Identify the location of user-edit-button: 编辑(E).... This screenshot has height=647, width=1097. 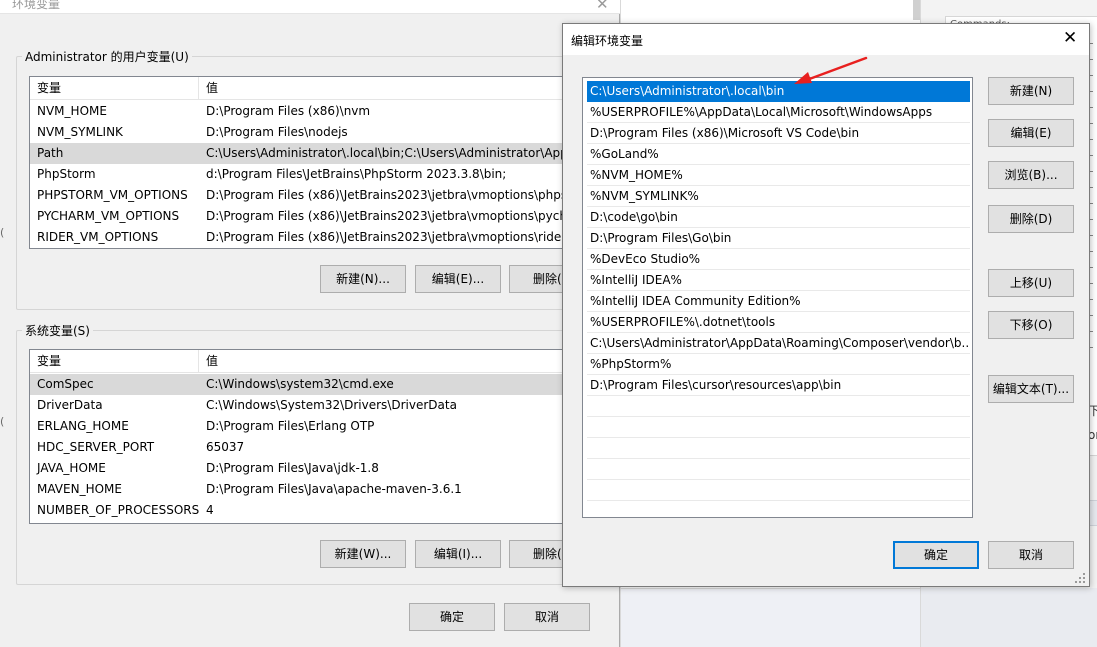
(458, 279).